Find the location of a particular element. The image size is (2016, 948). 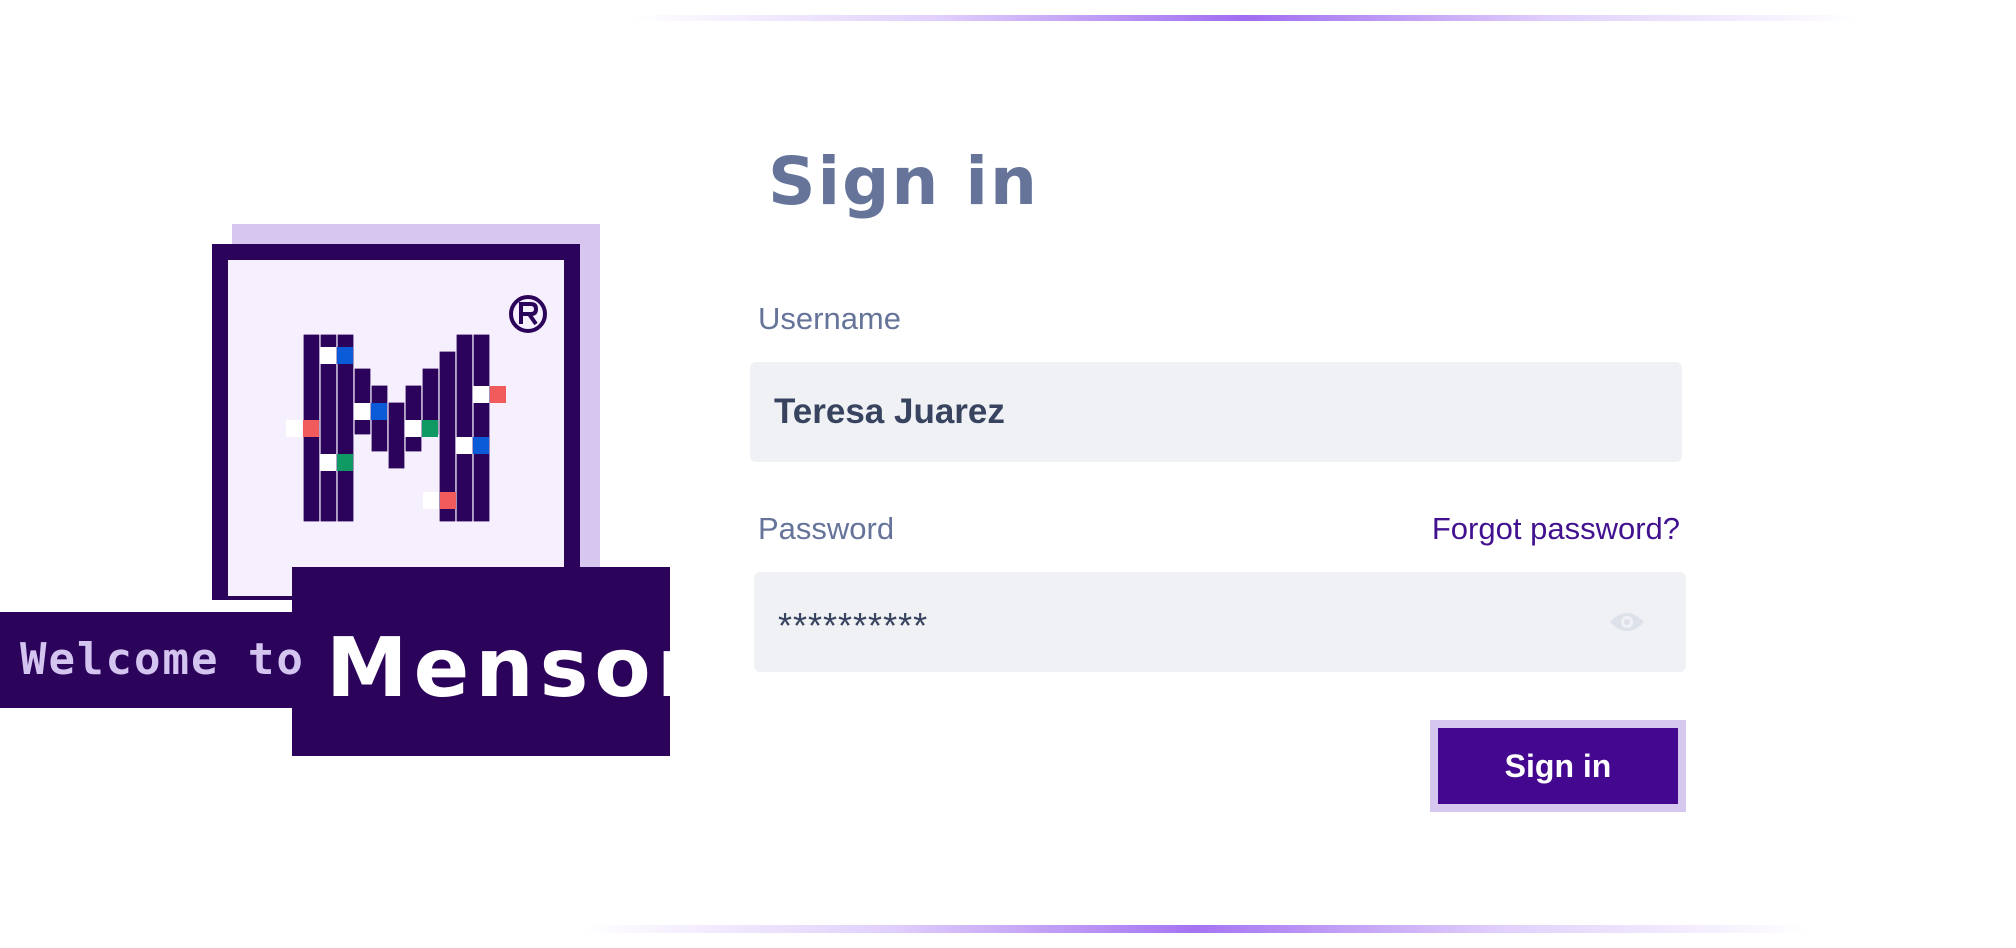

bottom-accent-glow is located at coordinates (1195, 929).